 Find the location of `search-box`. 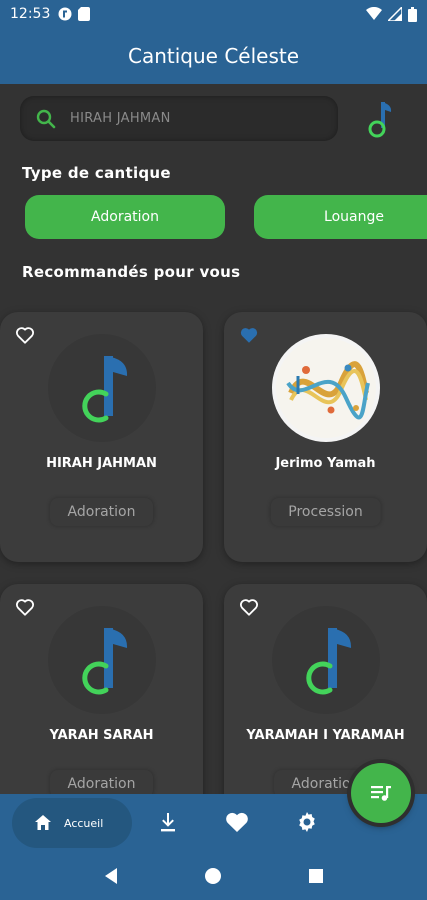

search-box is located at coordinates (179, 118).